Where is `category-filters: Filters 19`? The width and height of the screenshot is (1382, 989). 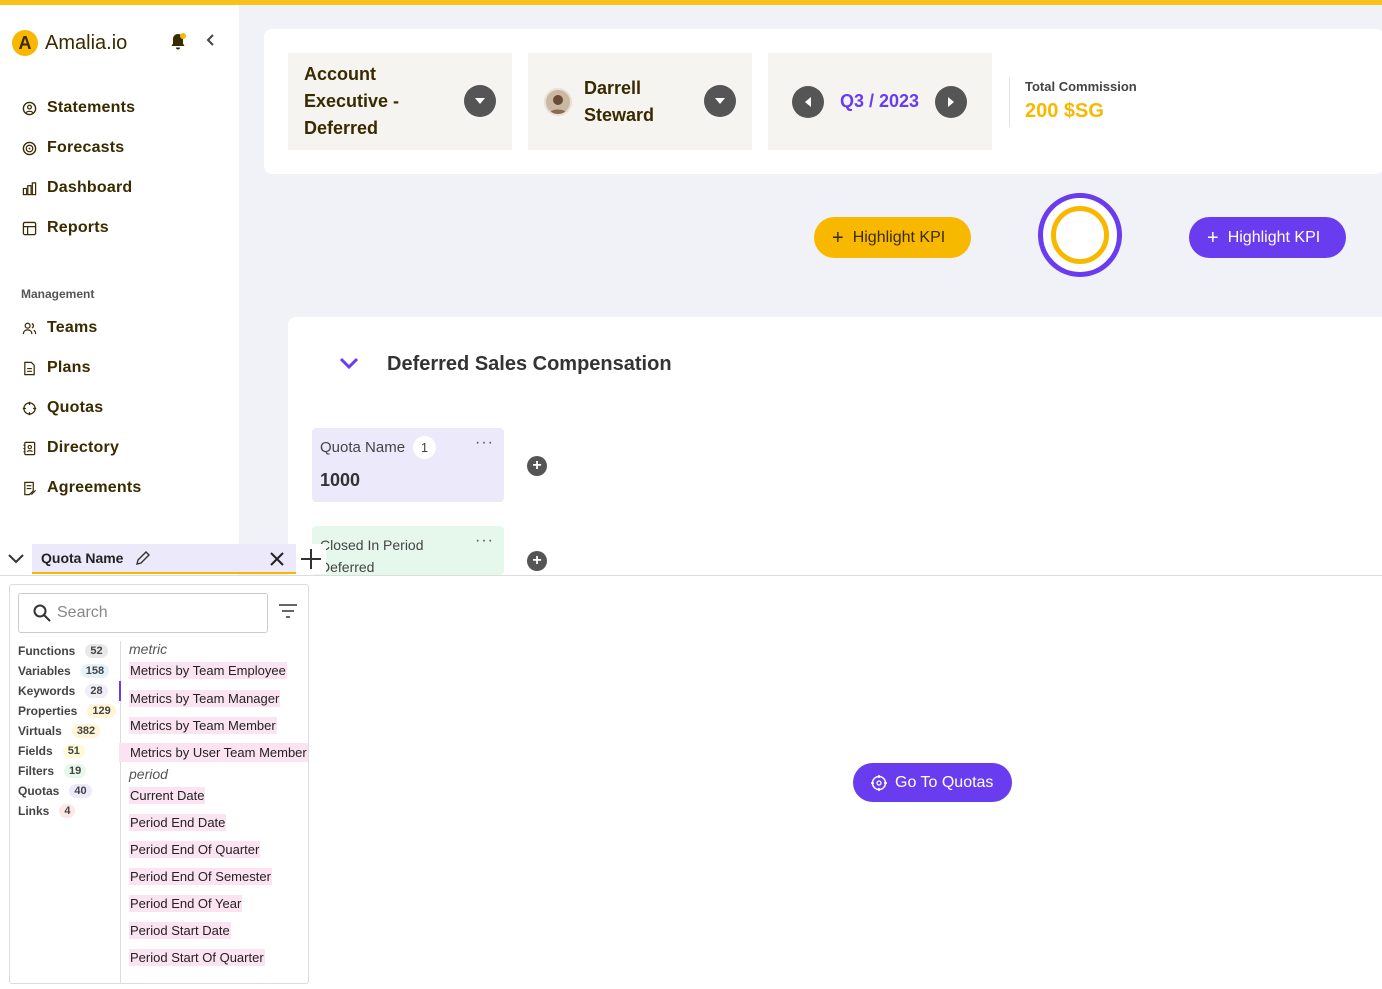
category-filters: Filters 19 is located at coordinates (67, 771).